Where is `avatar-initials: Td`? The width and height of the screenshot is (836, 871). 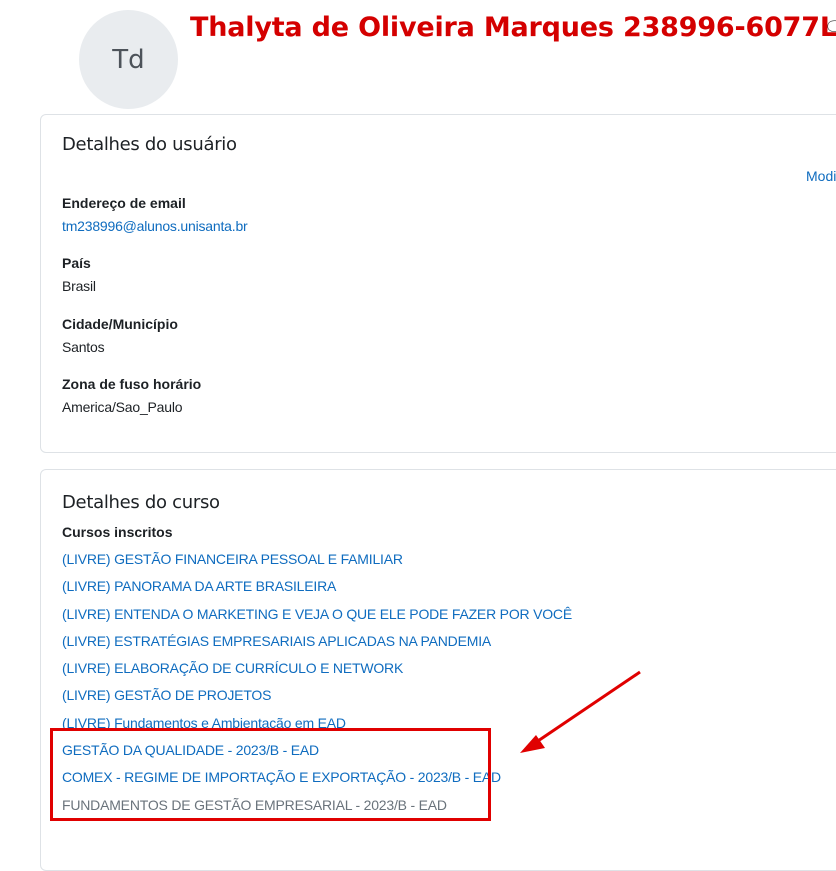 avatar-initials: Td is located at coordinates (128, 59).